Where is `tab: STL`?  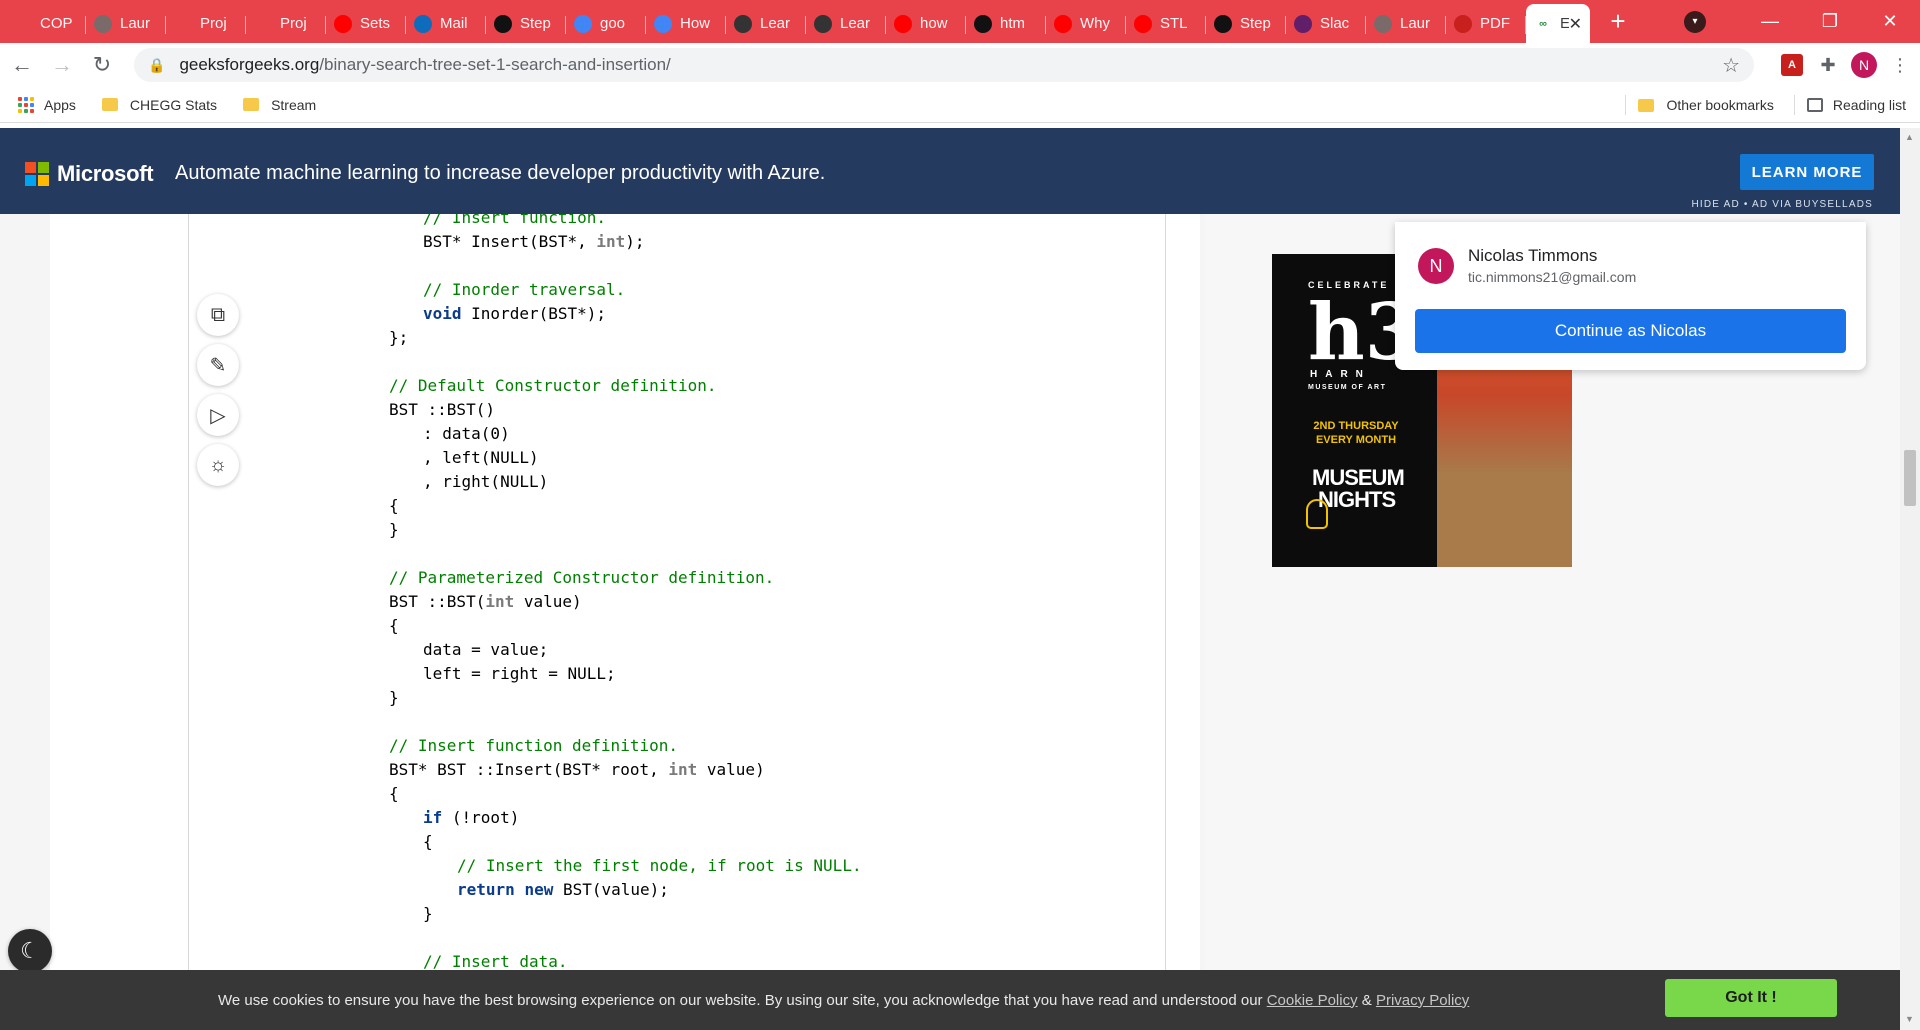
tab: STL is located at coordinates (1166, 24).